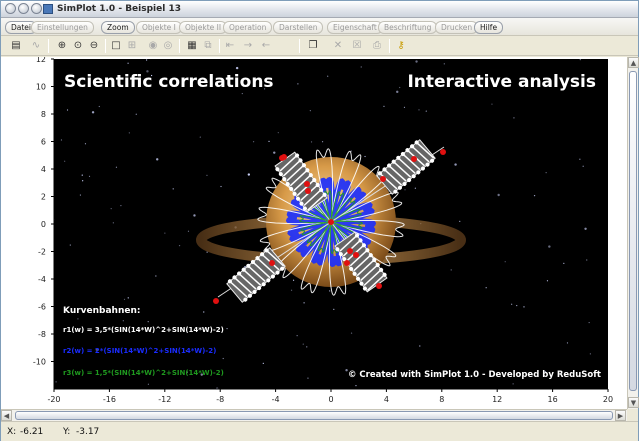 The width and height of the screenshot is (639, 441). What do you see at coordinates (632, 415) in the screenshot?
I see `scroll-corner` at bounding box center [632, 415].